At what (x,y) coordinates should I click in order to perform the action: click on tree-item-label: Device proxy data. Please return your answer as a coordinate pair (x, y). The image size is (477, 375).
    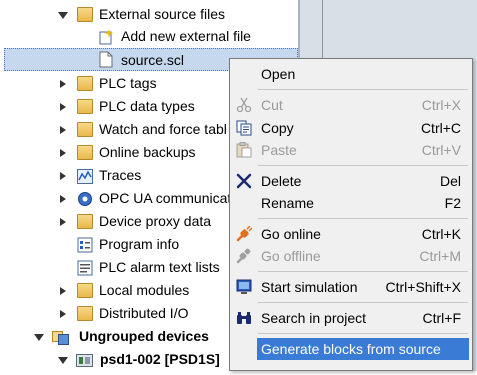
    Looking at the image, I should click on (155, 221).